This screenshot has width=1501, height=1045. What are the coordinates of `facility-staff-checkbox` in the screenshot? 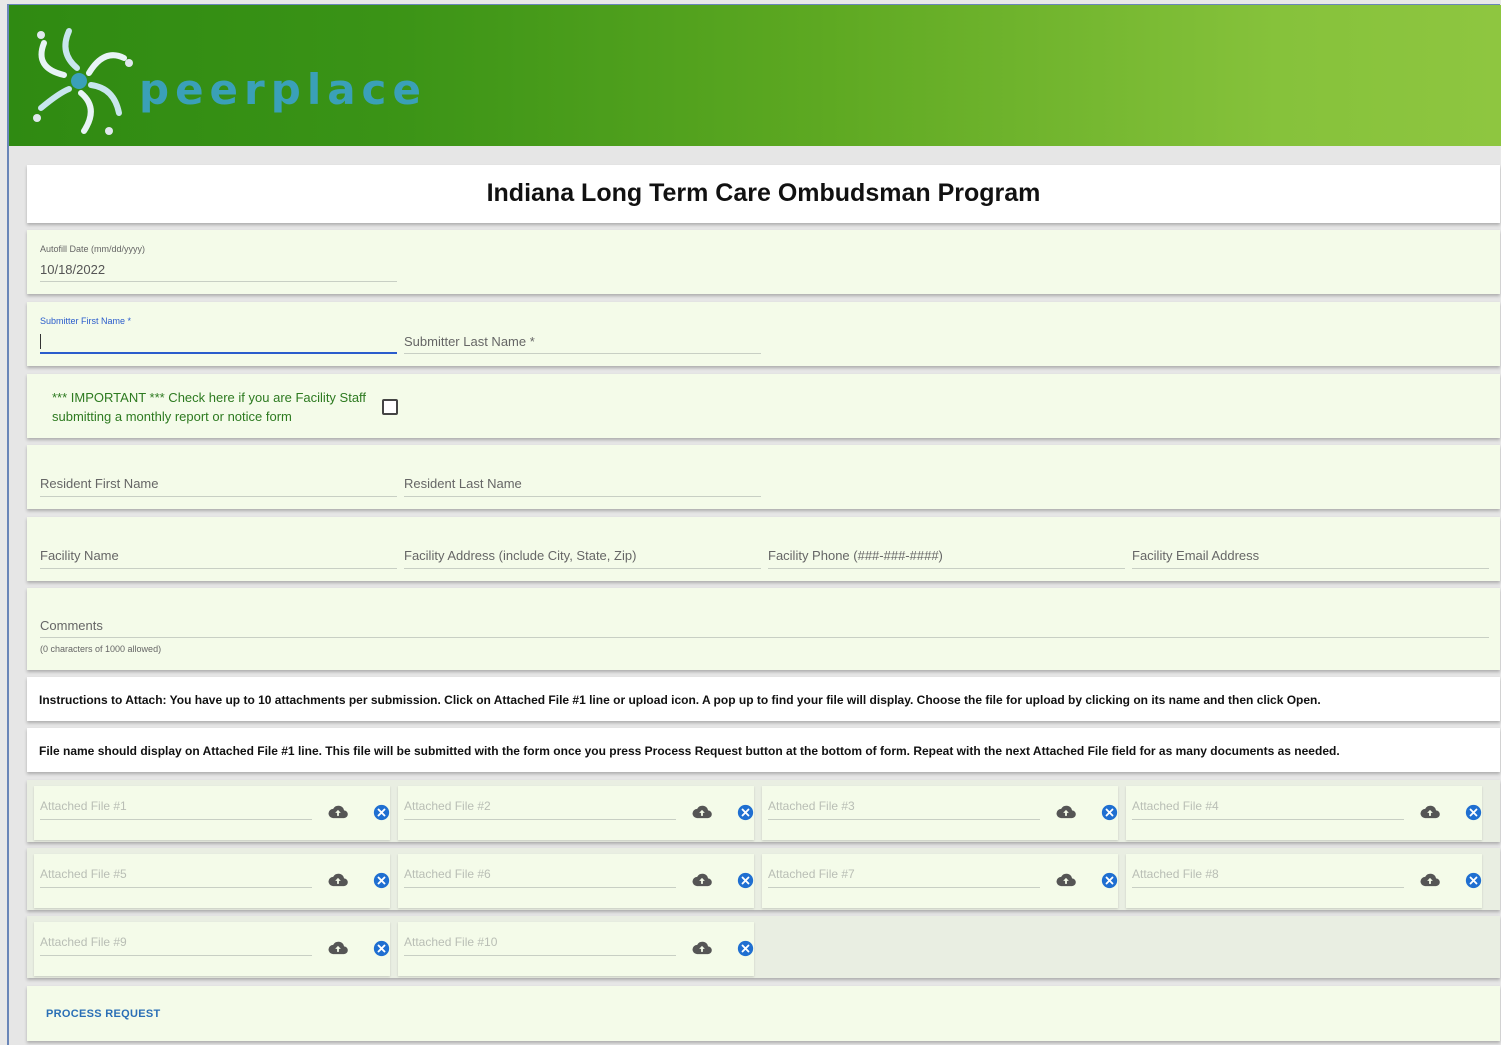 It's located at (390, 407).